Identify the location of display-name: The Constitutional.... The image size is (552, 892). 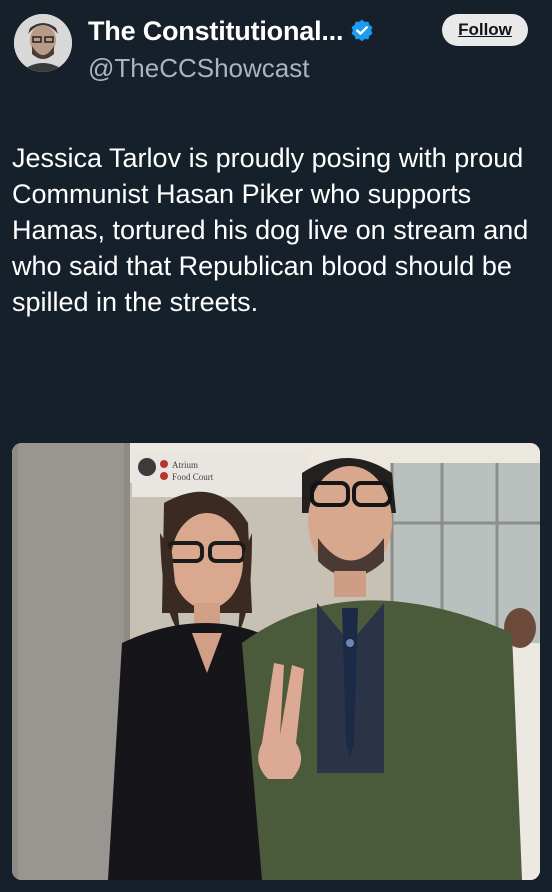
(215, 31).